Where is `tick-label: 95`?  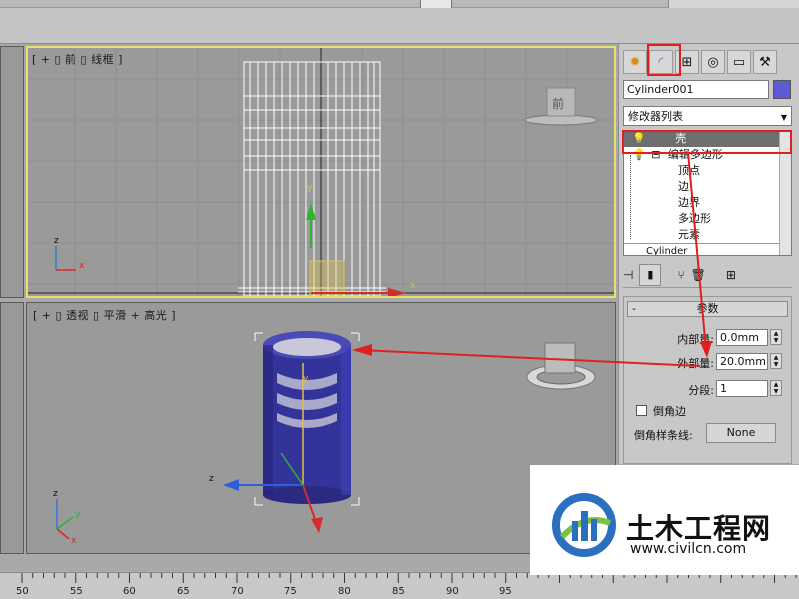
tick-label: 95 is located at coordinates (505, 591).